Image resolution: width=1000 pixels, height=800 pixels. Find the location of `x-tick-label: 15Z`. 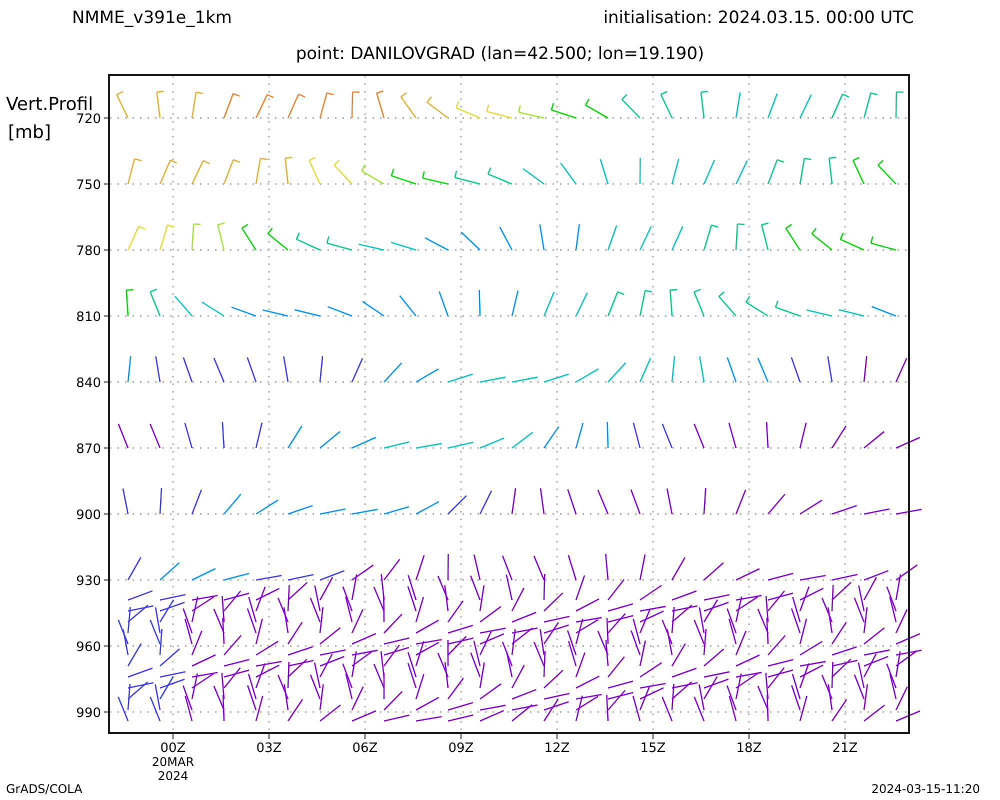

x-tick-label: 15Z is located at coordinates (653, 748).